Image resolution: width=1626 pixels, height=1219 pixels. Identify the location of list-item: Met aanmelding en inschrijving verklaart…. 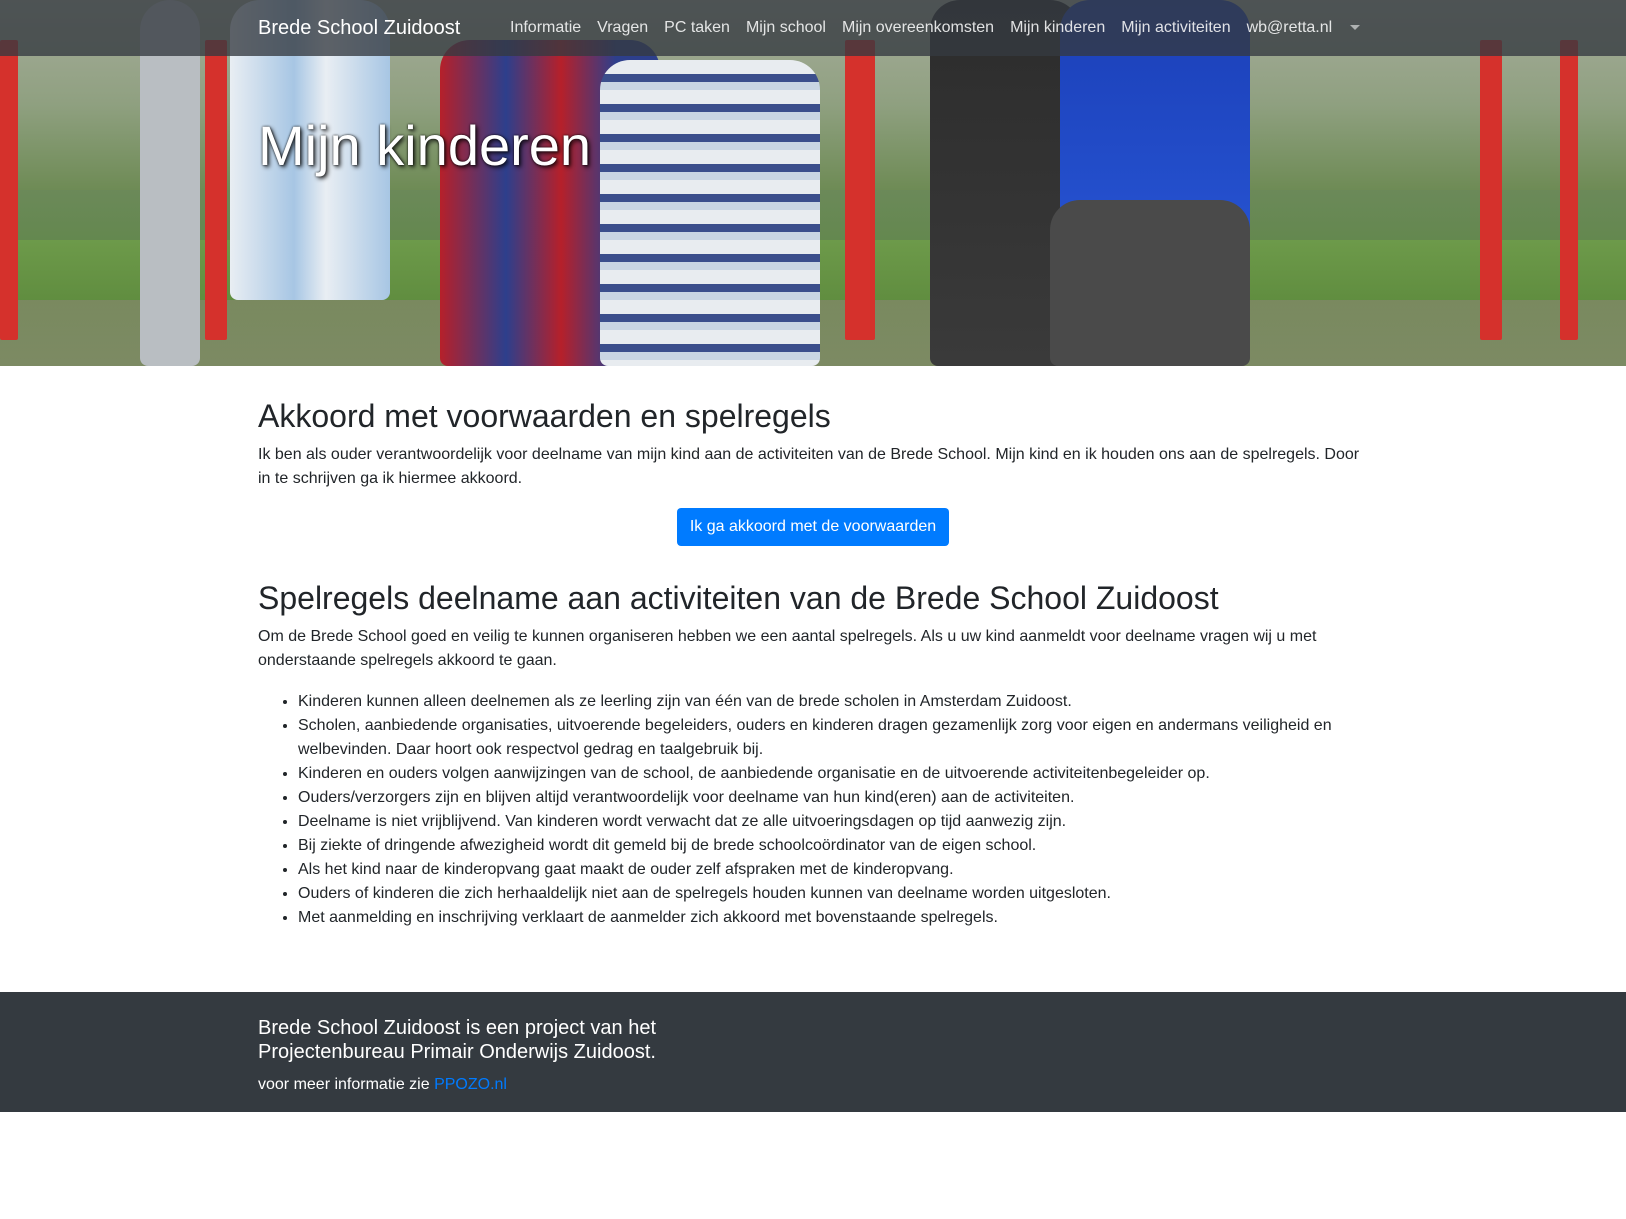
(833, 918).